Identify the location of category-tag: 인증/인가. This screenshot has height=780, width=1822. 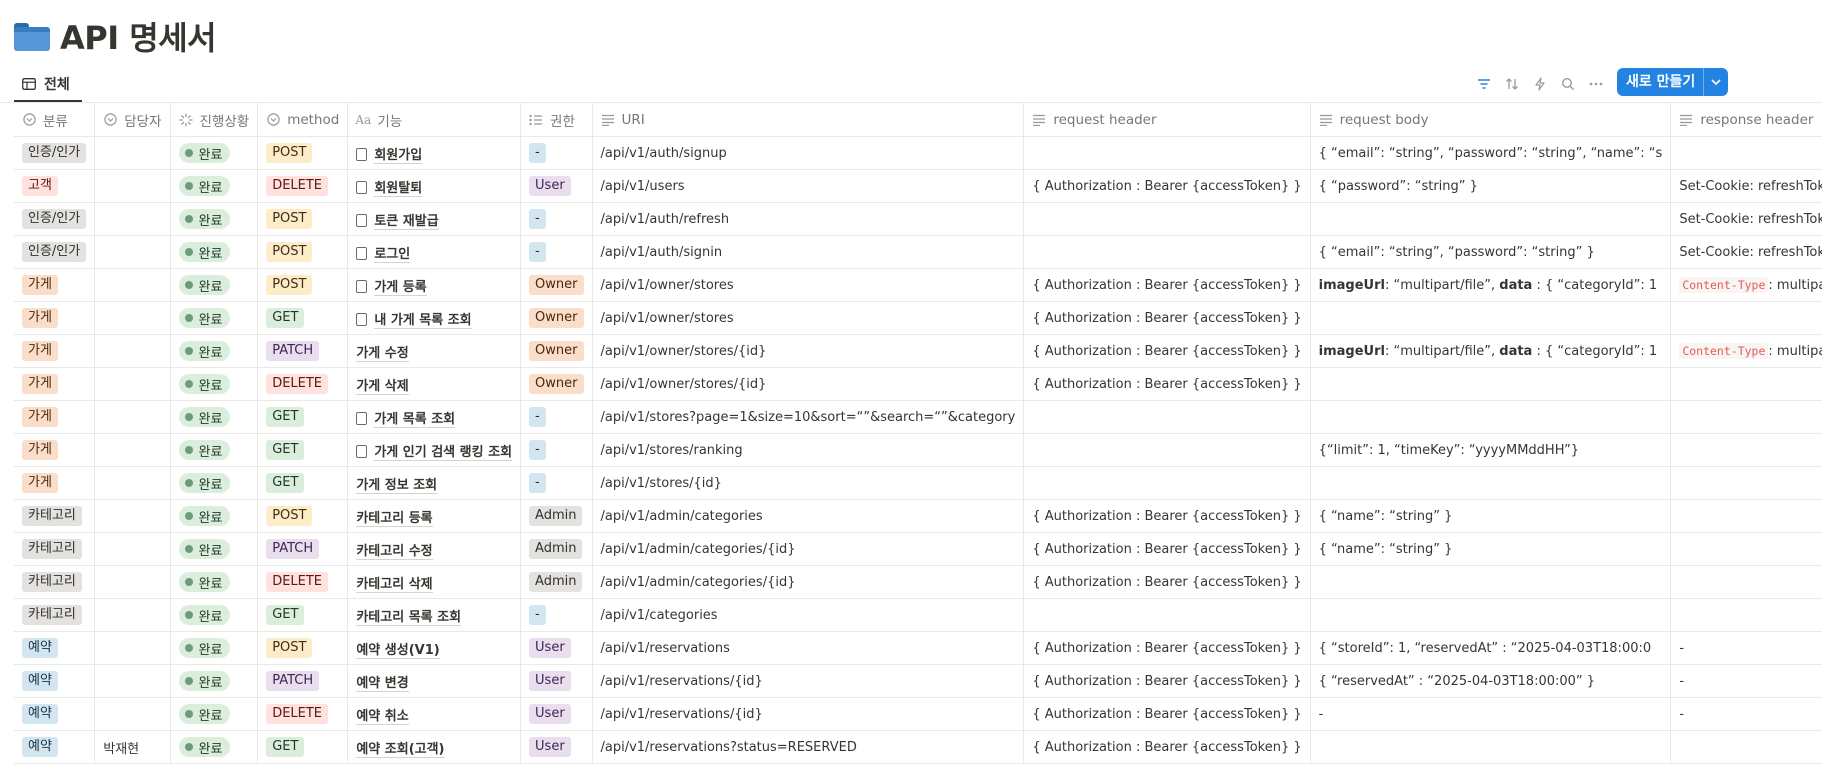
(54, 153).